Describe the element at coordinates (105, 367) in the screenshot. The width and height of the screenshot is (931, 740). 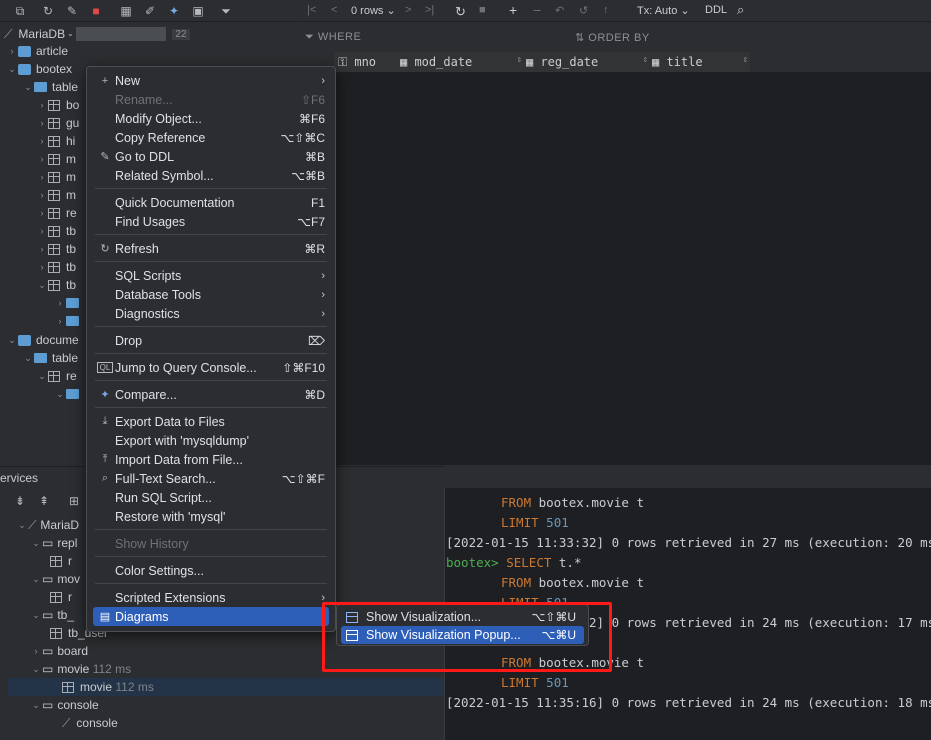
I see `console-icon: QL` at that location.